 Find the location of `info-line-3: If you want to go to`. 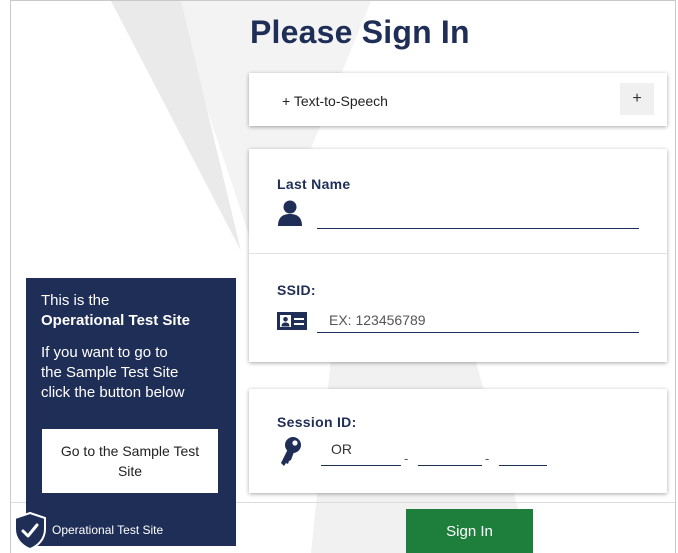

info-line-3: If you want to go to is located at coordinates (104, 352).